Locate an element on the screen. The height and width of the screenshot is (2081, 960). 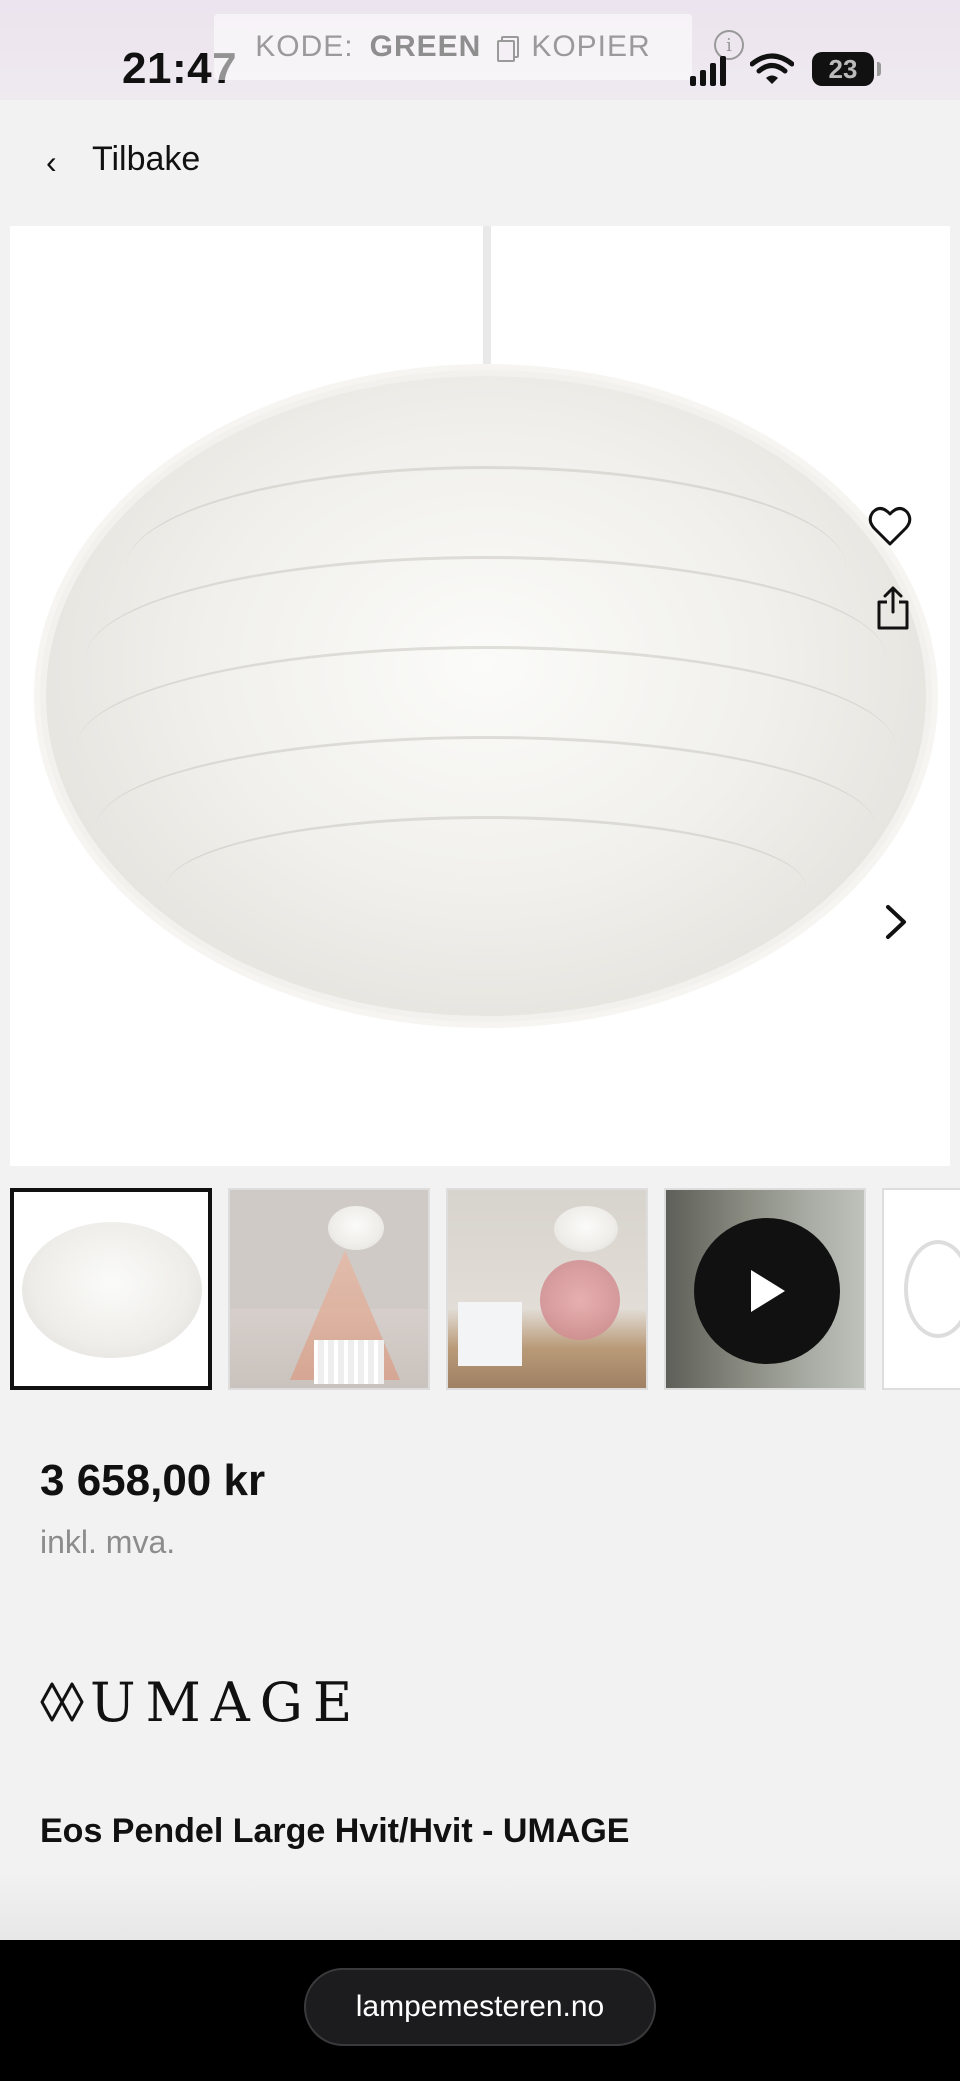
brand-logo: UMAGE is located at coordinates (201, 1702).